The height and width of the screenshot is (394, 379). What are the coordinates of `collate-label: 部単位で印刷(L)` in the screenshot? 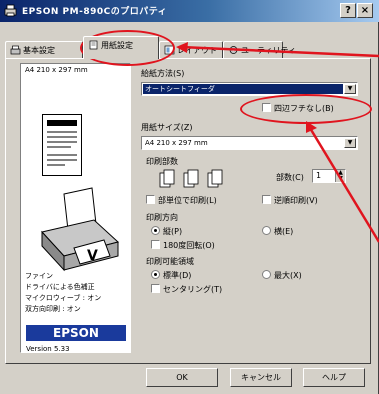 It's located at (187, 200).